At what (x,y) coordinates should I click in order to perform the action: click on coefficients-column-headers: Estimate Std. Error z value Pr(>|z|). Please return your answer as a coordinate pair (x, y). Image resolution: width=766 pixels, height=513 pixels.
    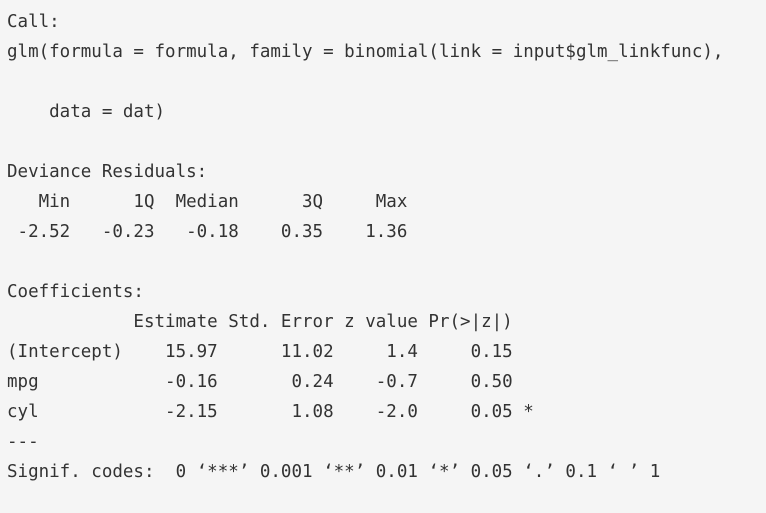
    Looking at the image, I should click on (260, 322).